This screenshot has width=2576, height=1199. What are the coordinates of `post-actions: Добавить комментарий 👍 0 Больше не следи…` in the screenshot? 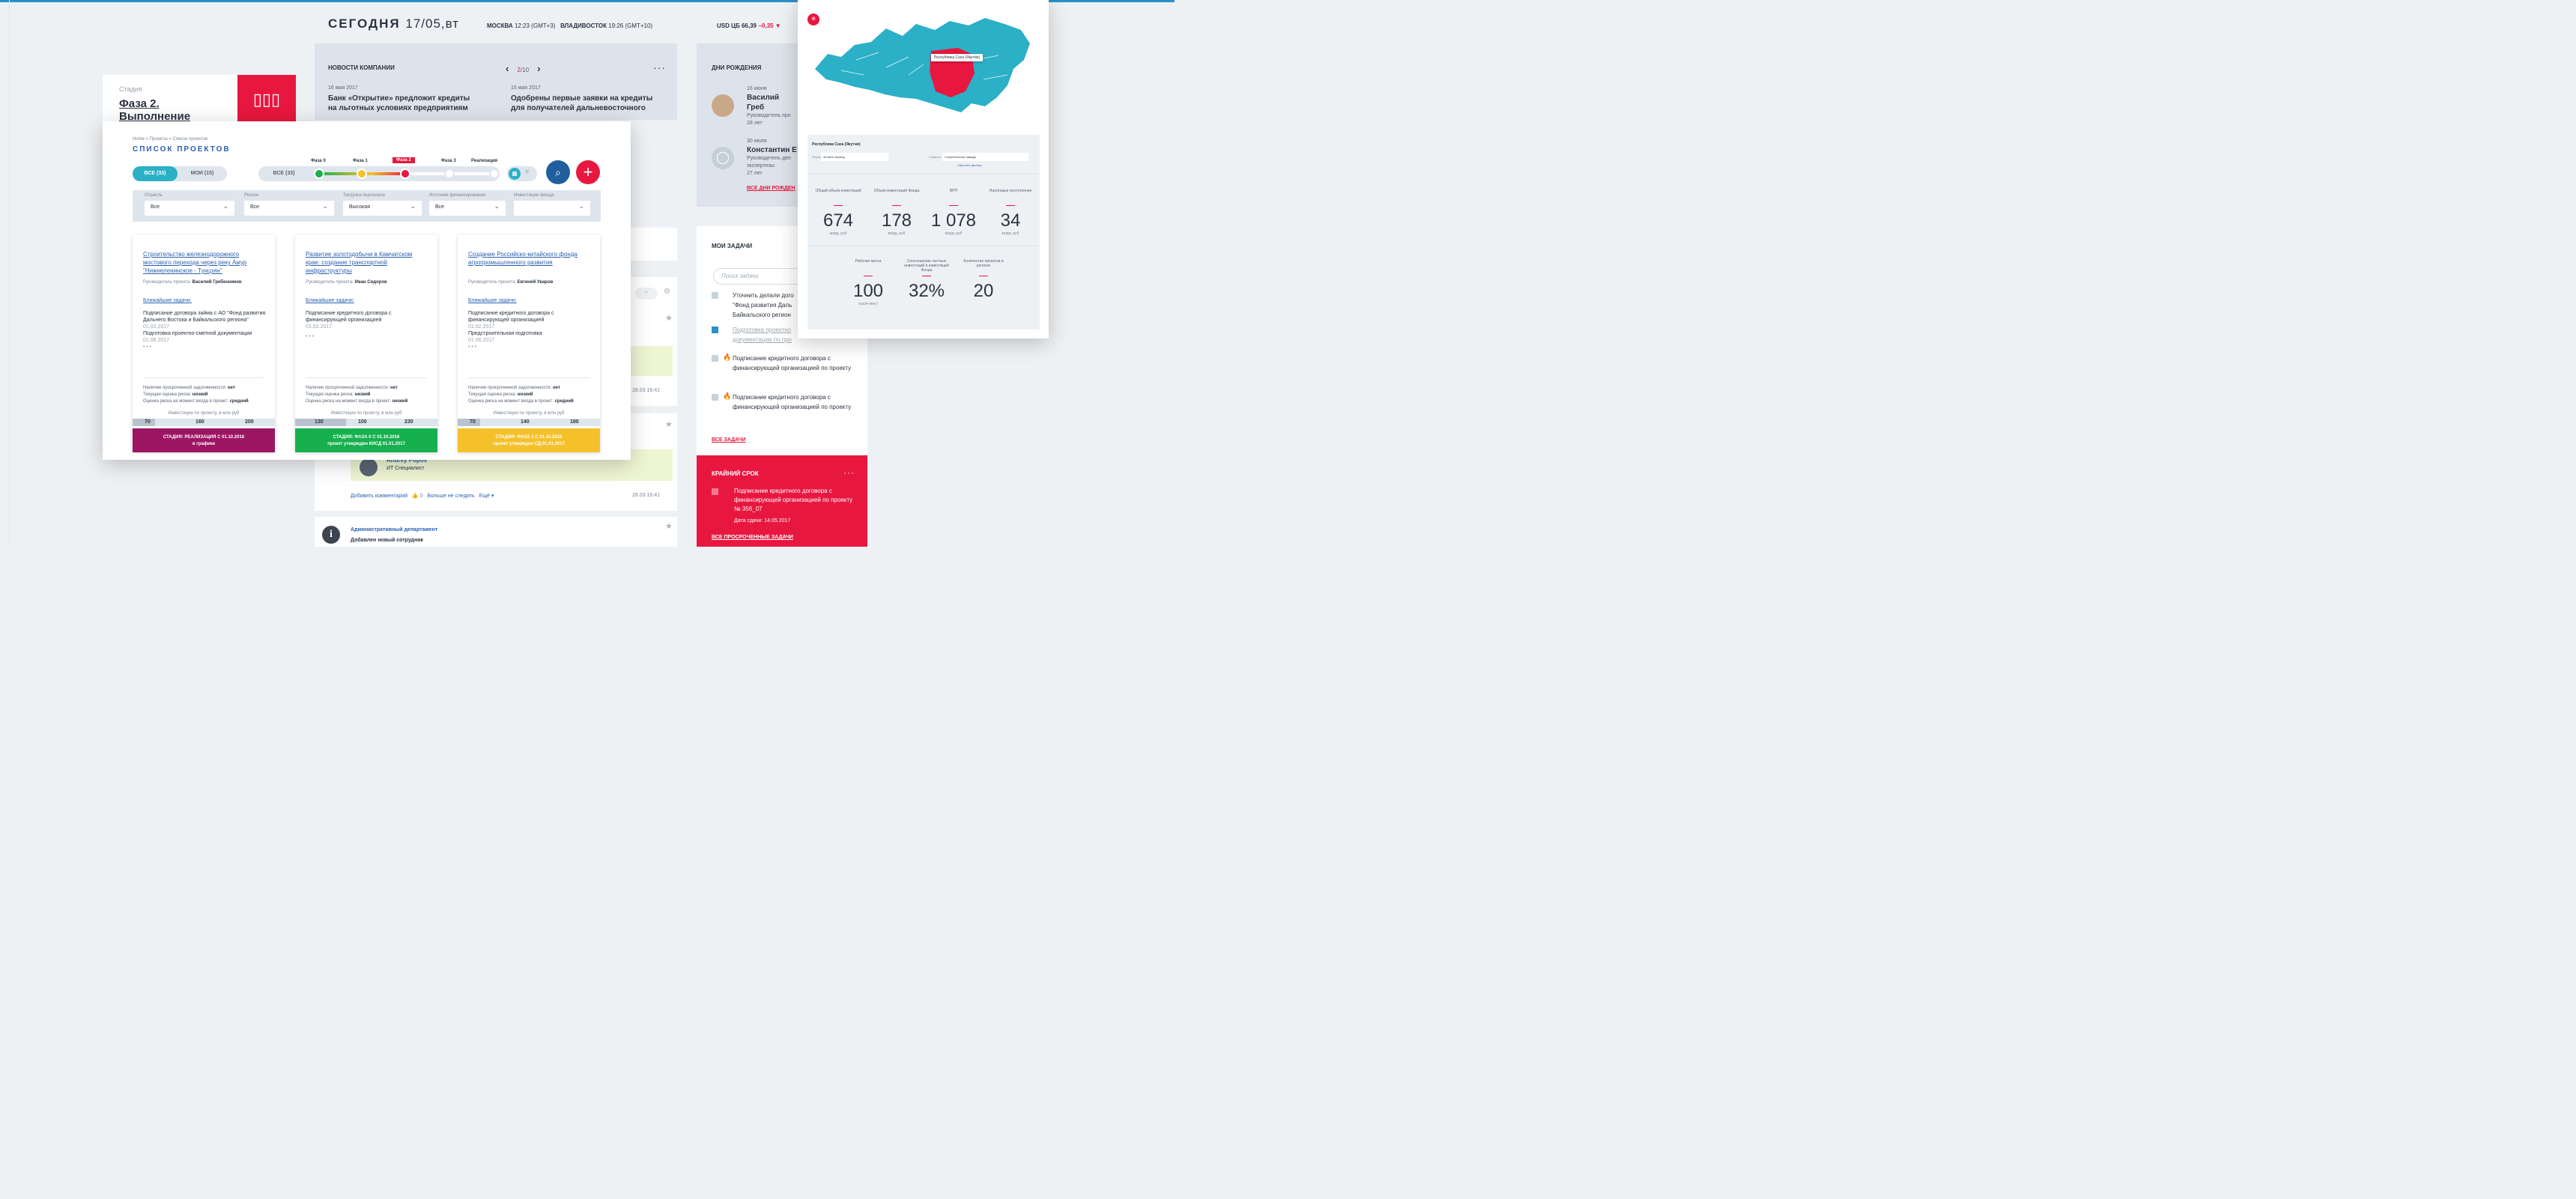 It's located at (422, 496).